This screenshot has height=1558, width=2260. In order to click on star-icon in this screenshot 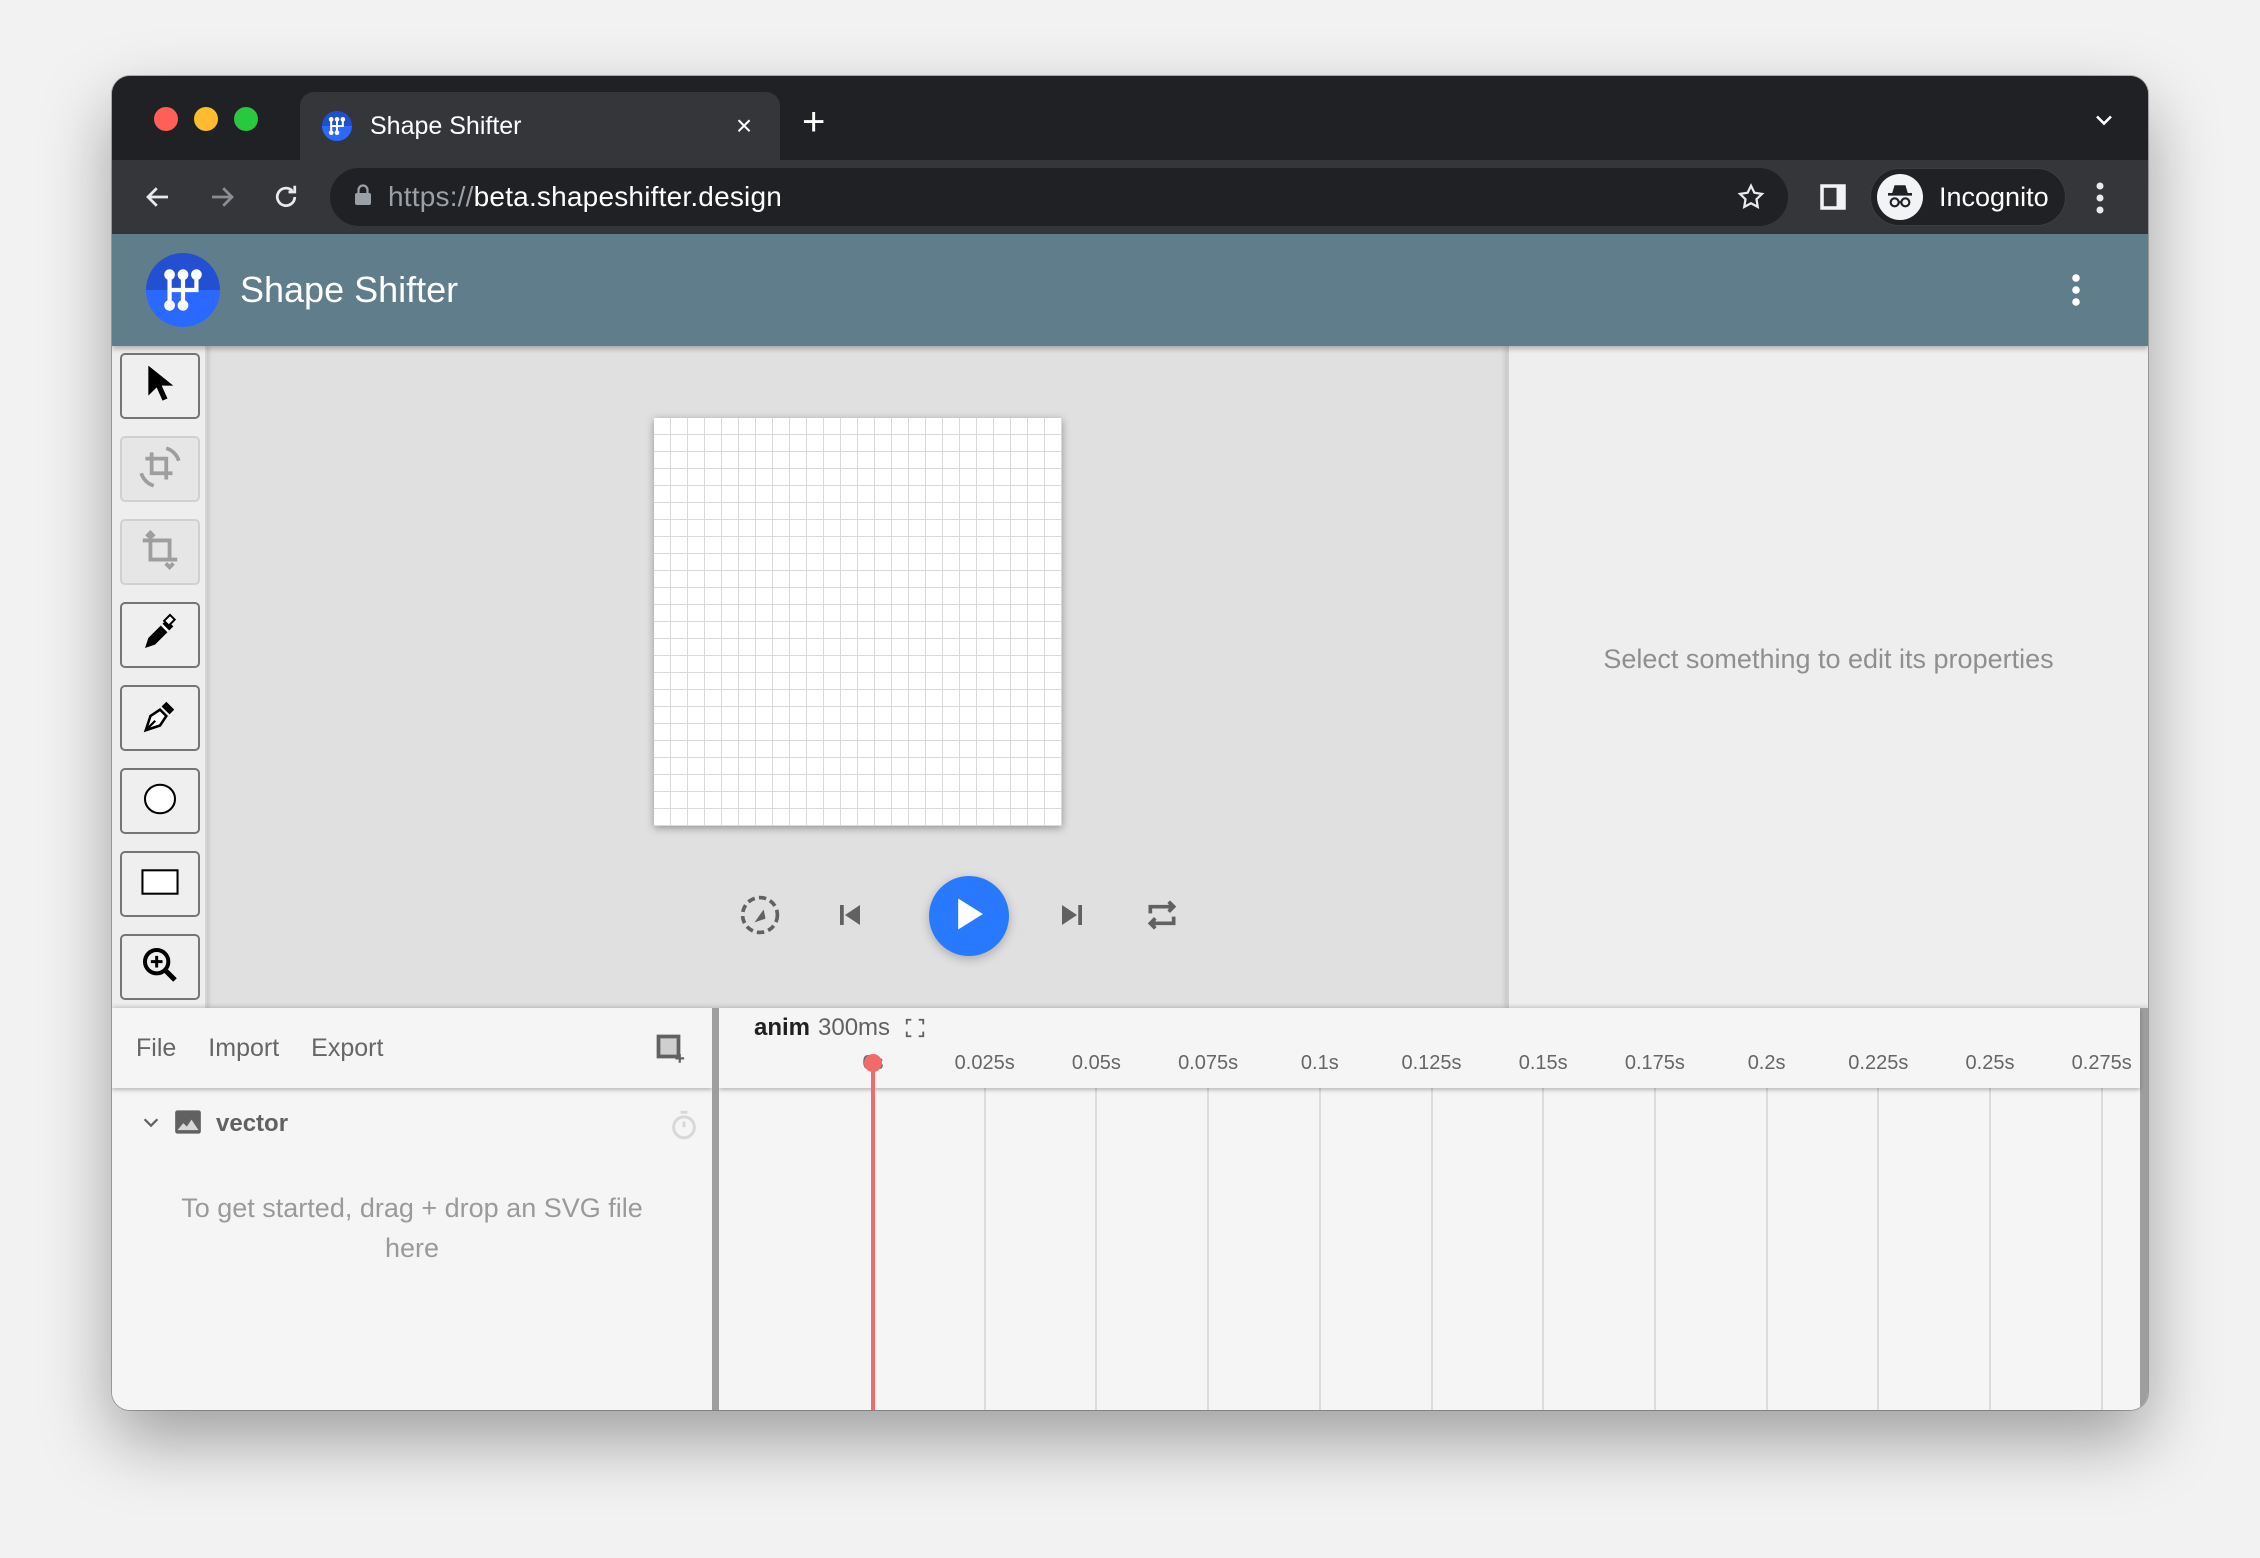, I will do `click(1751, 197)`.